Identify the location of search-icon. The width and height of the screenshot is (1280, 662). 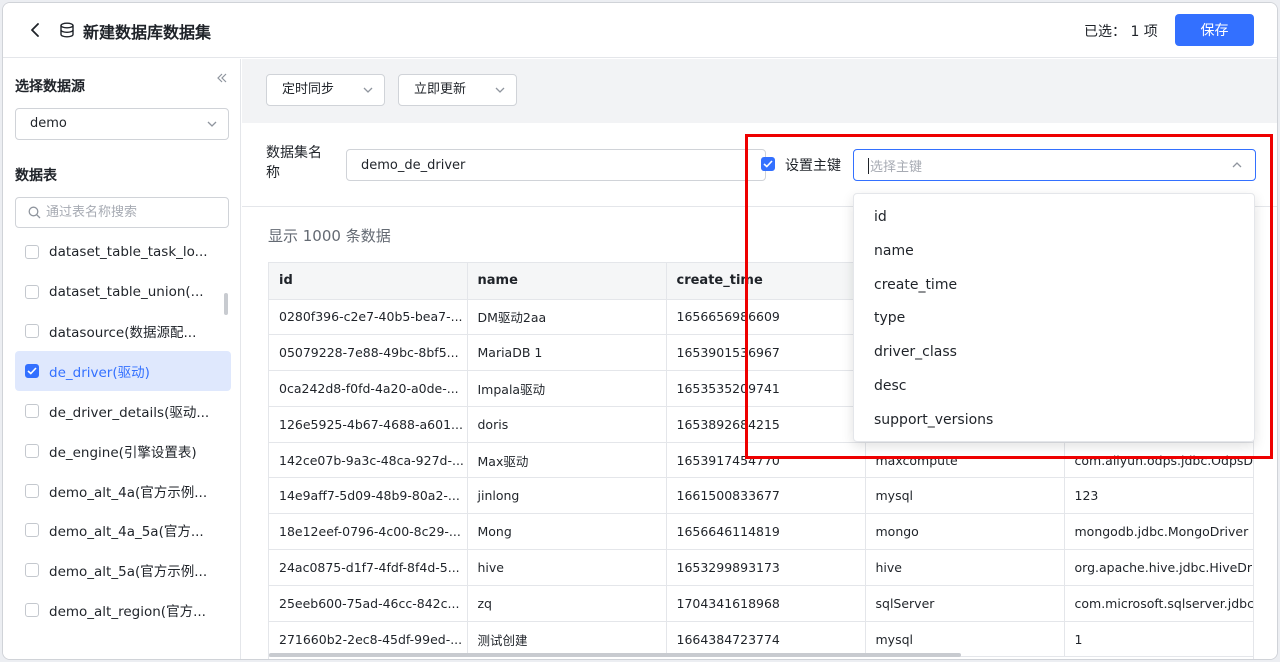
(34, 212).